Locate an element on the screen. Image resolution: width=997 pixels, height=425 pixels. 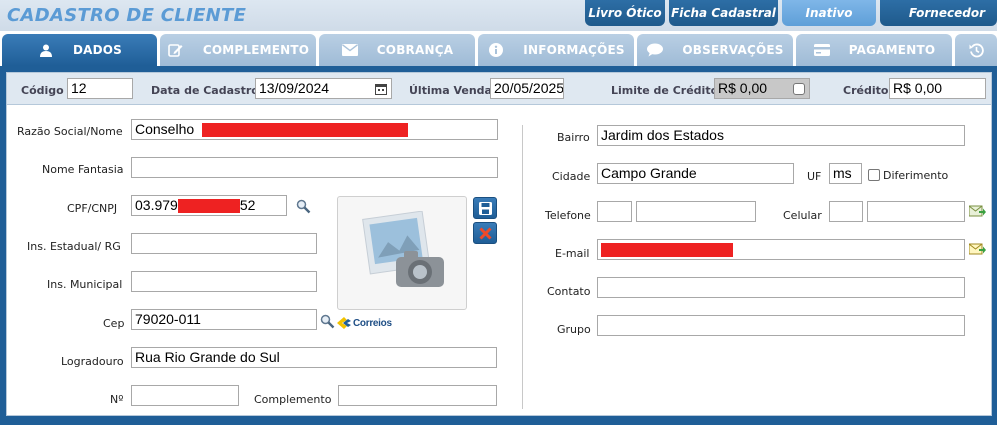
tab-pagamento: PAGAMENTO is located at coordinates (874, 50).